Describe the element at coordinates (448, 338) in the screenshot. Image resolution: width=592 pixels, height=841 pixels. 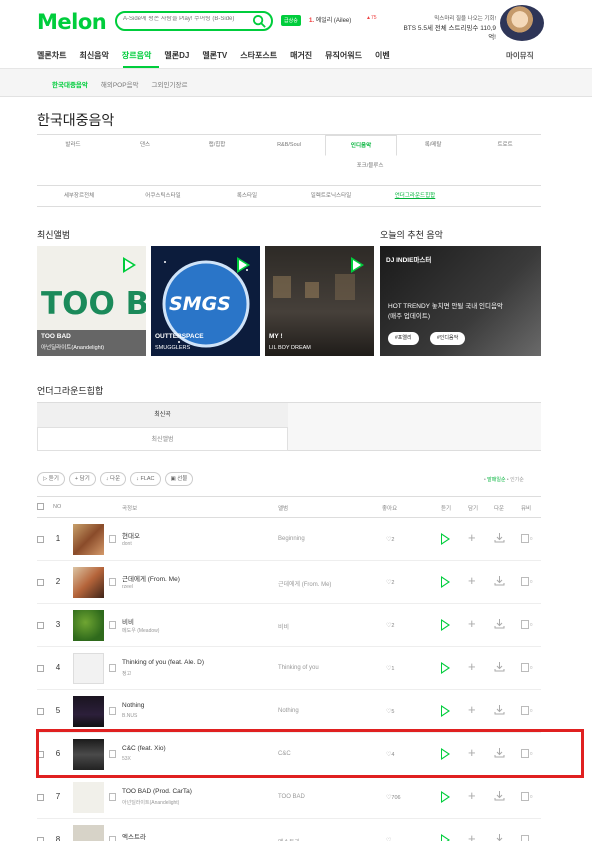
I see `tag-button: #인디음악` at that location.